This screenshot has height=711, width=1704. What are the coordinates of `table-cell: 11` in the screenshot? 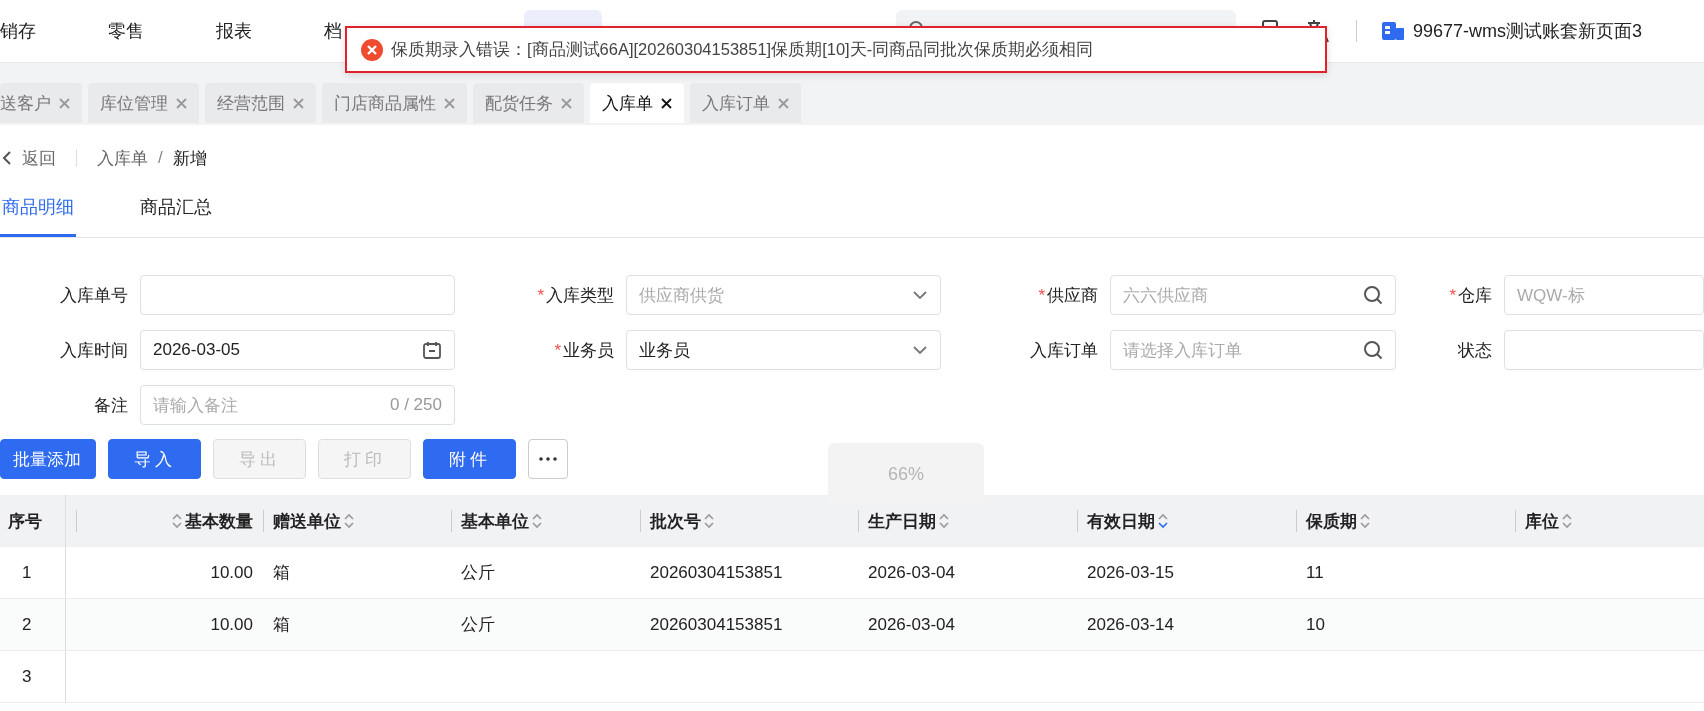 It's located at (1315, 572).